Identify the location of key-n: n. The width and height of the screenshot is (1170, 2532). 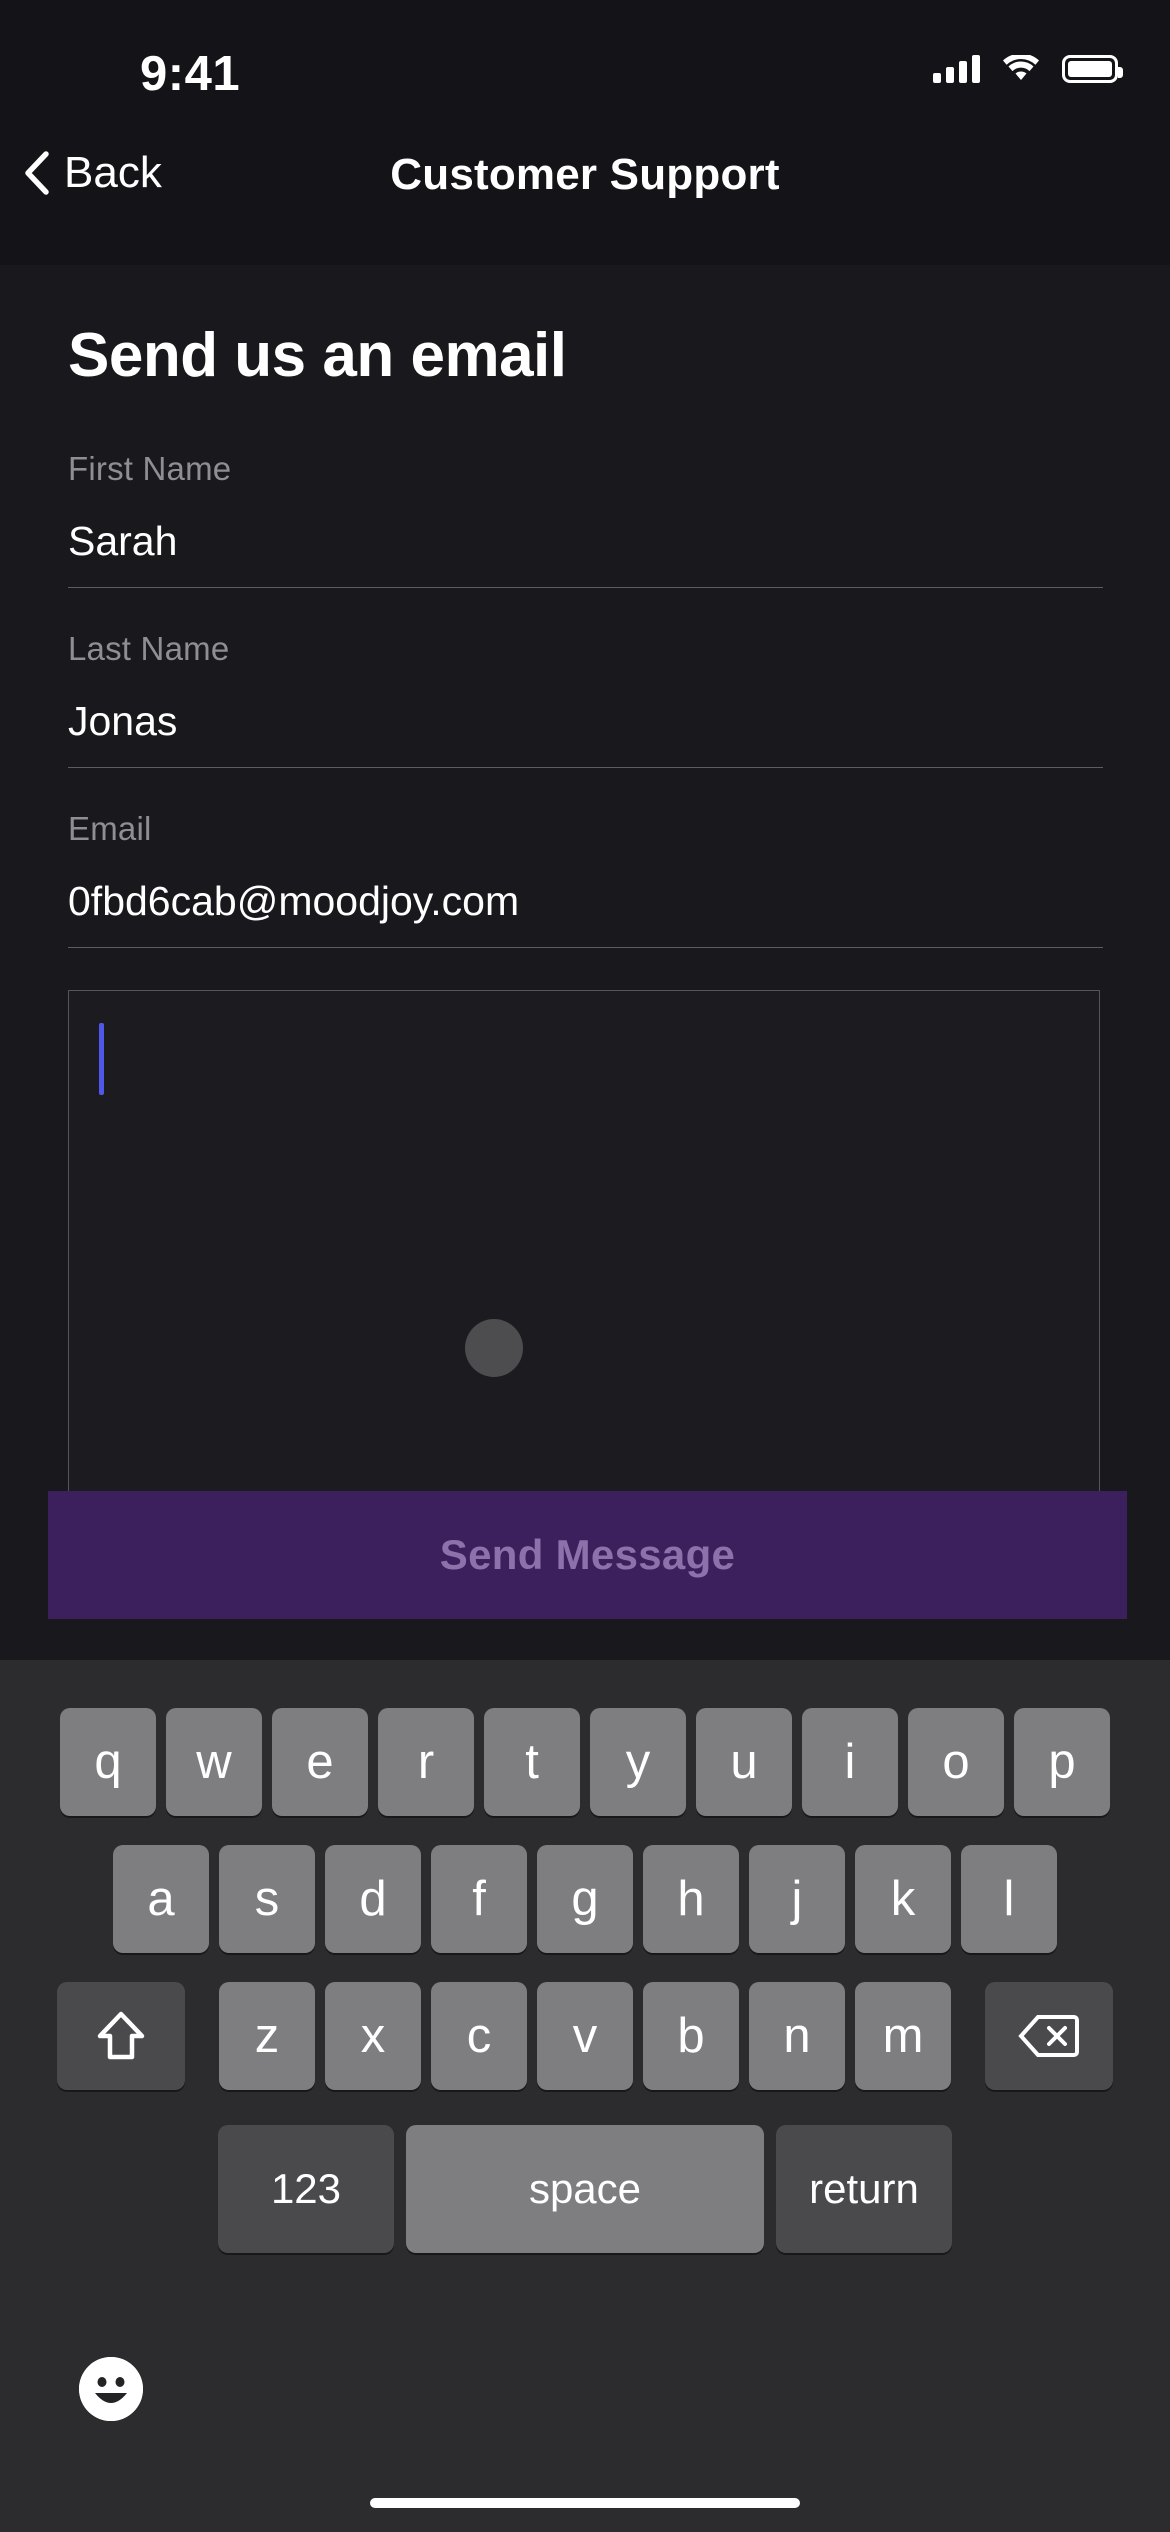
(797, 2036).